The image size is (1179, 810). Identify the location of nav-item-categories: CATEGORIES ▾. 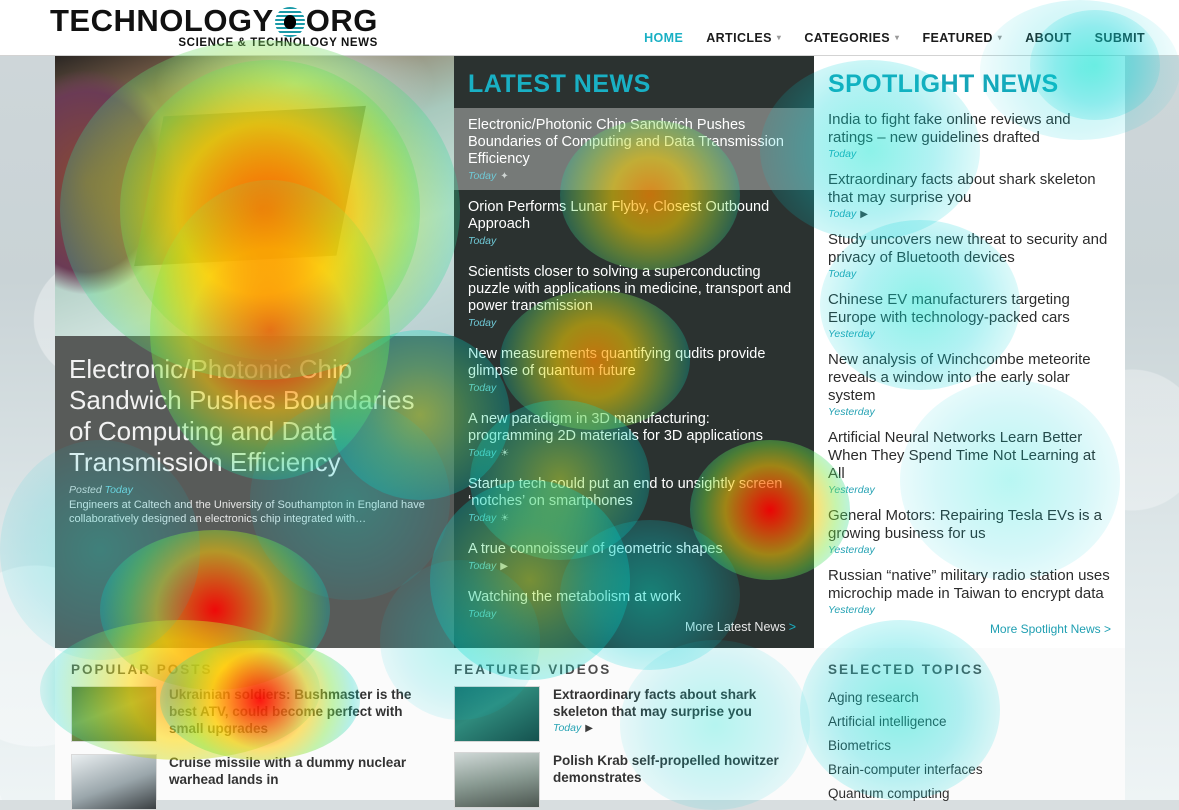
(851, 38).